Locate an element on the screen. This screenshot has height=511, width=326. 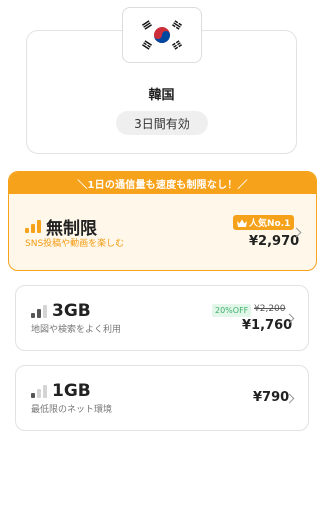
country-name: 韓国 is located at coordinates (161, 95).